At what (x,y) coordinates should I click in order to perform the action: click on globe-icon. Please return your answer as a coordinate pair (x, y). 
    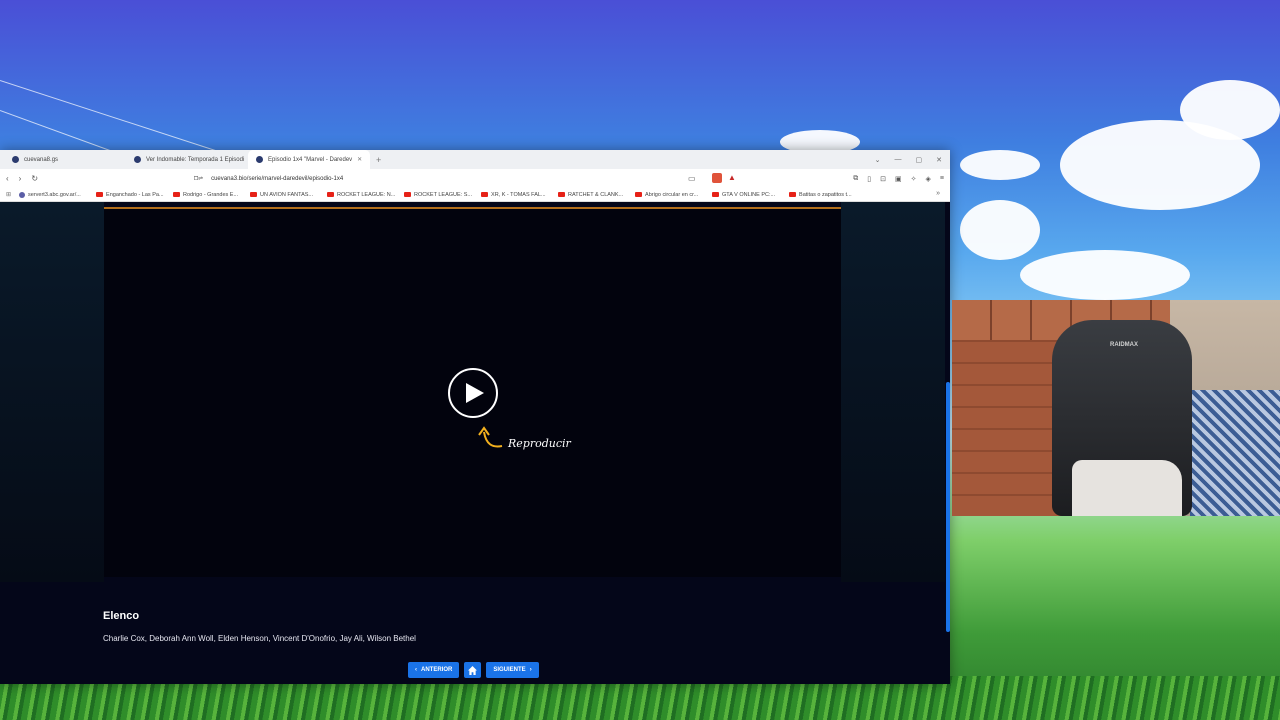
    Looking at the image, I should click on (22, 194).